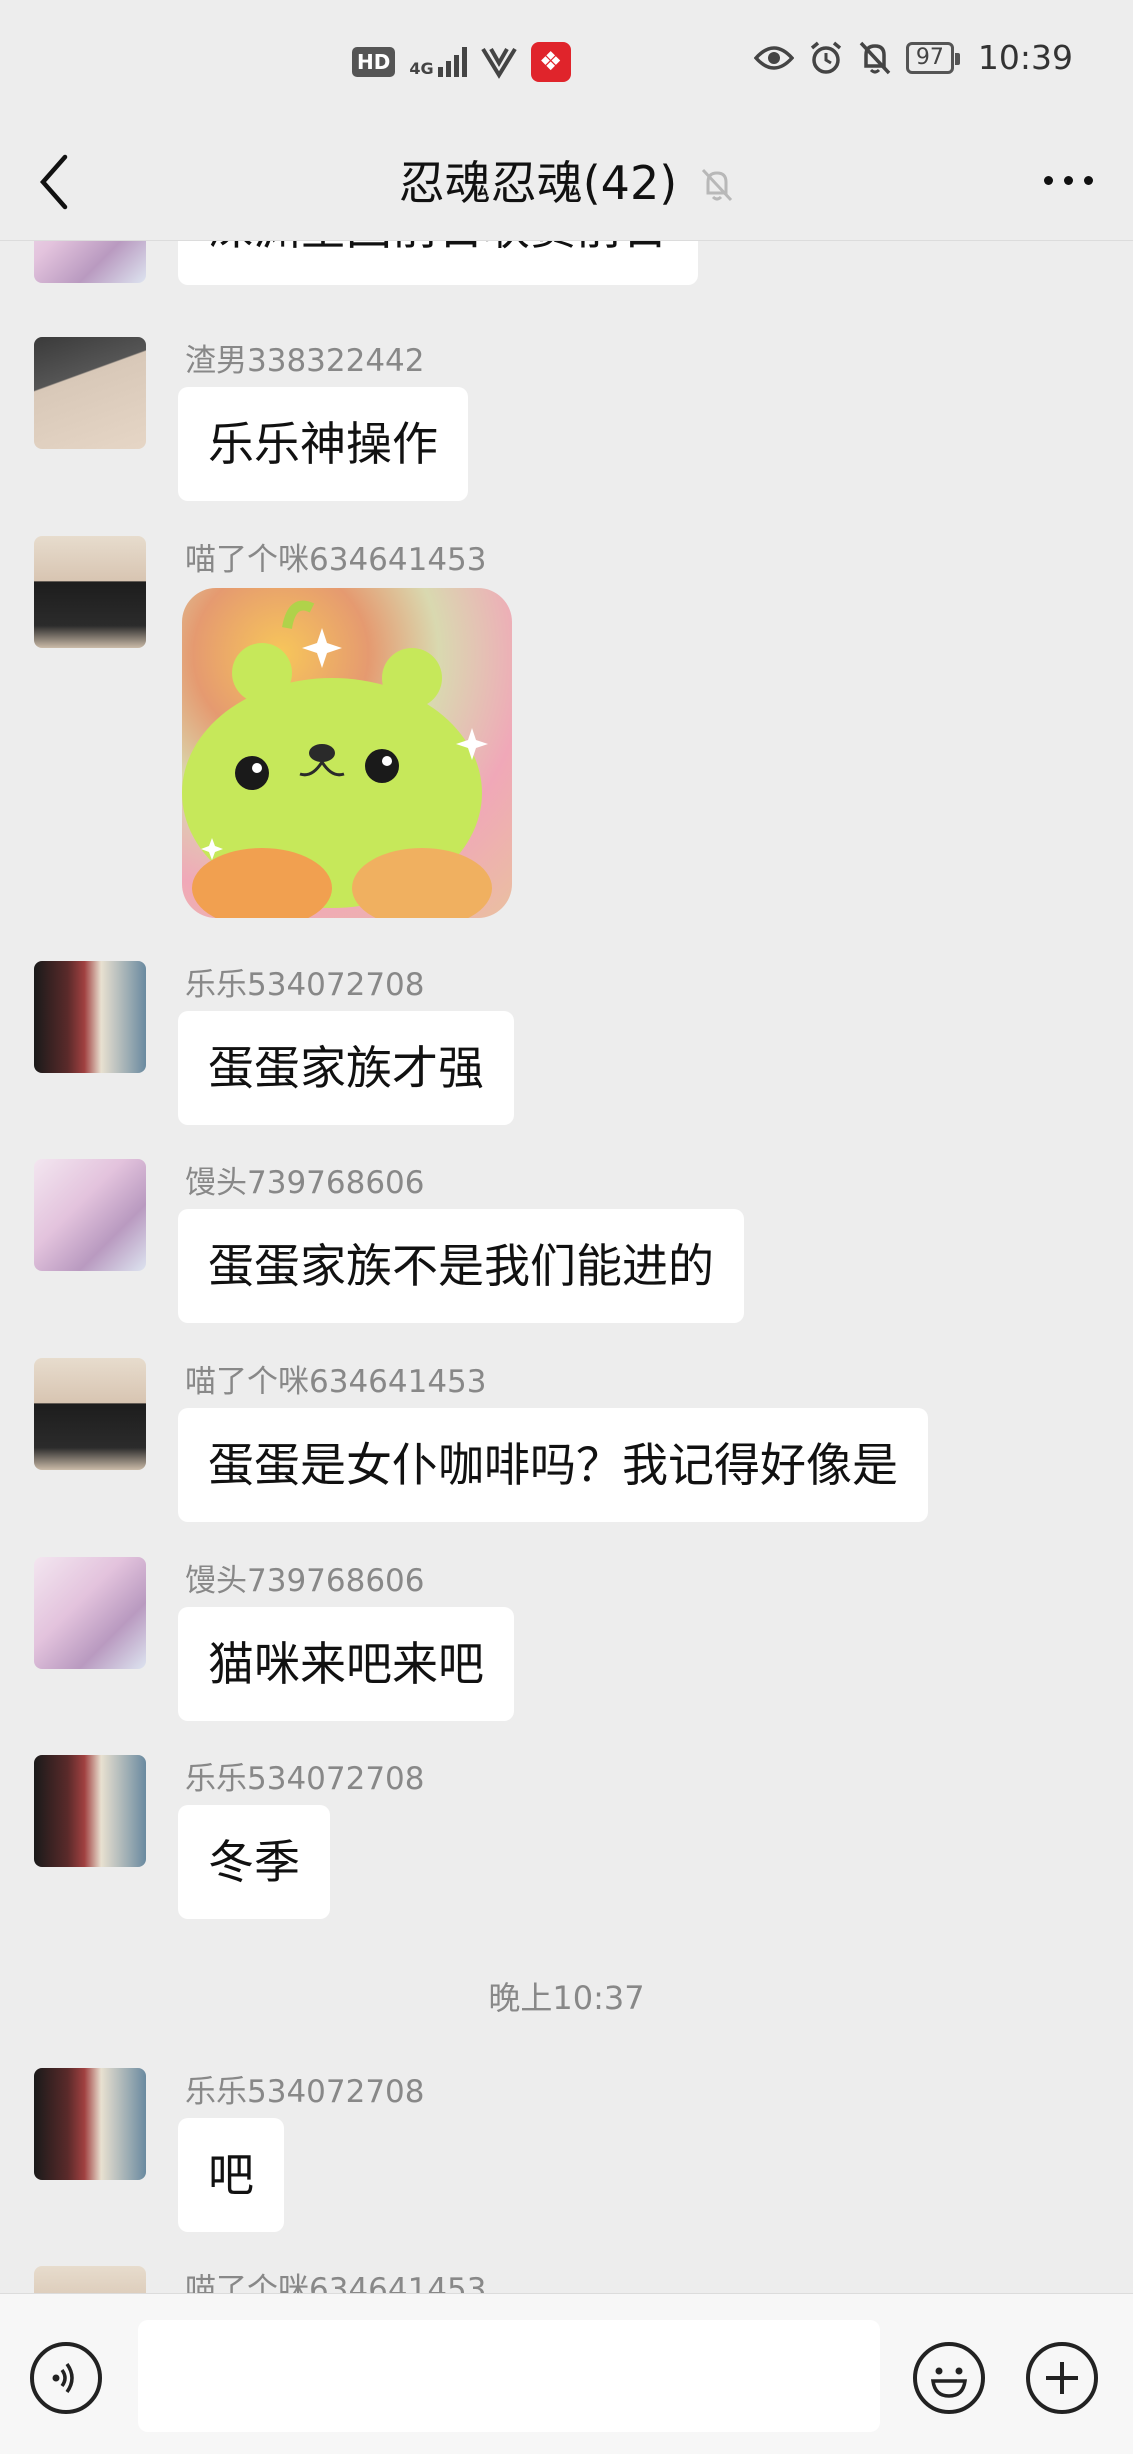 The image size is (1133, 2454). Describe the element at coordinates (461, 1266) in the screenshot. I see `message-bubble: 蛋蛋家族不是我们能进的` at that location.